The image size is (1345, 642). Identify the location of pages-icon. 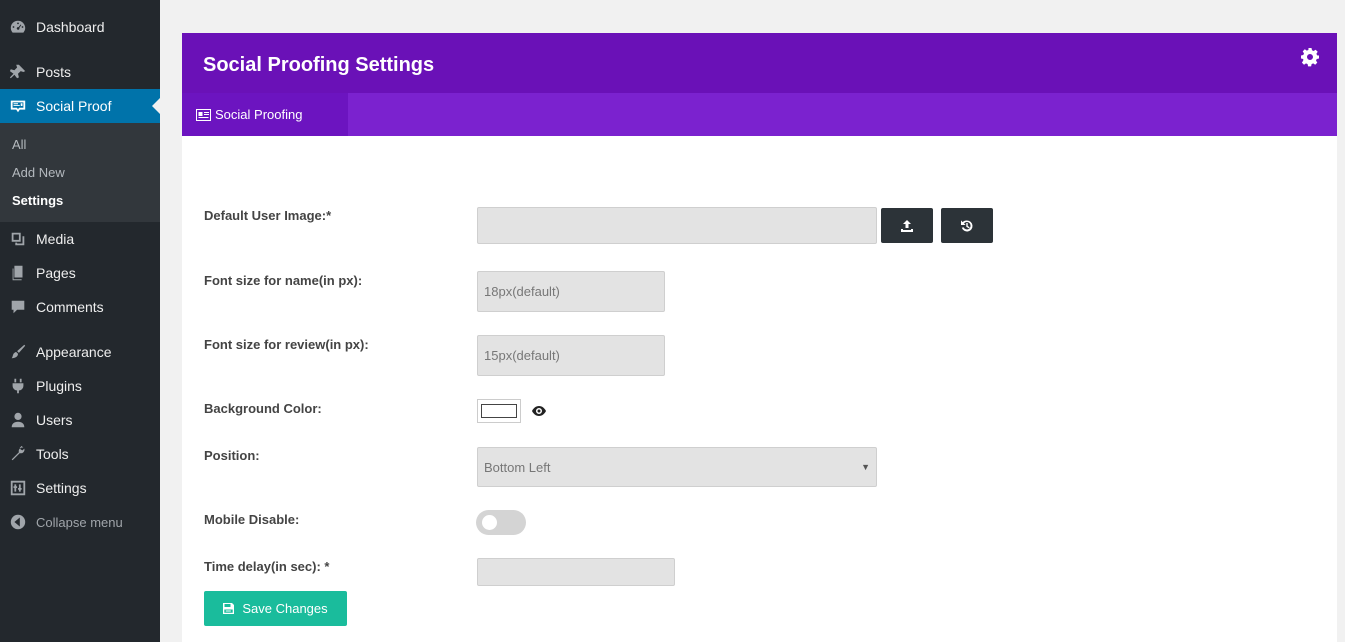
(18, 273).